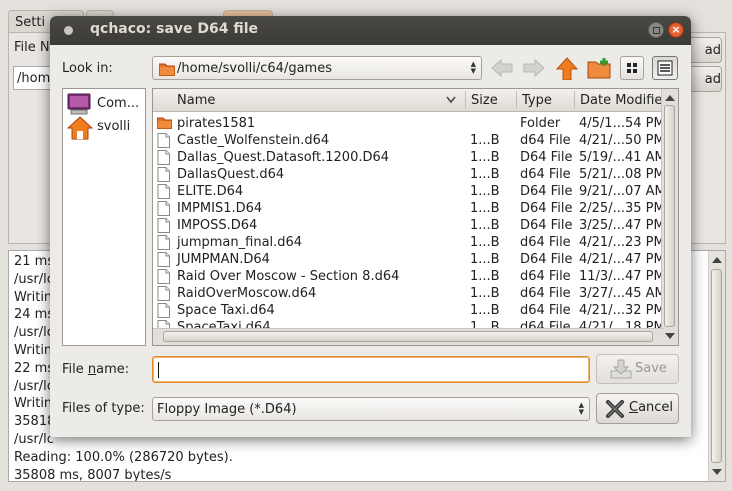  I want to click on file-row: IMPOSS.D64 1...B D64 File 3/25/...47 PM, so click(409, 225).